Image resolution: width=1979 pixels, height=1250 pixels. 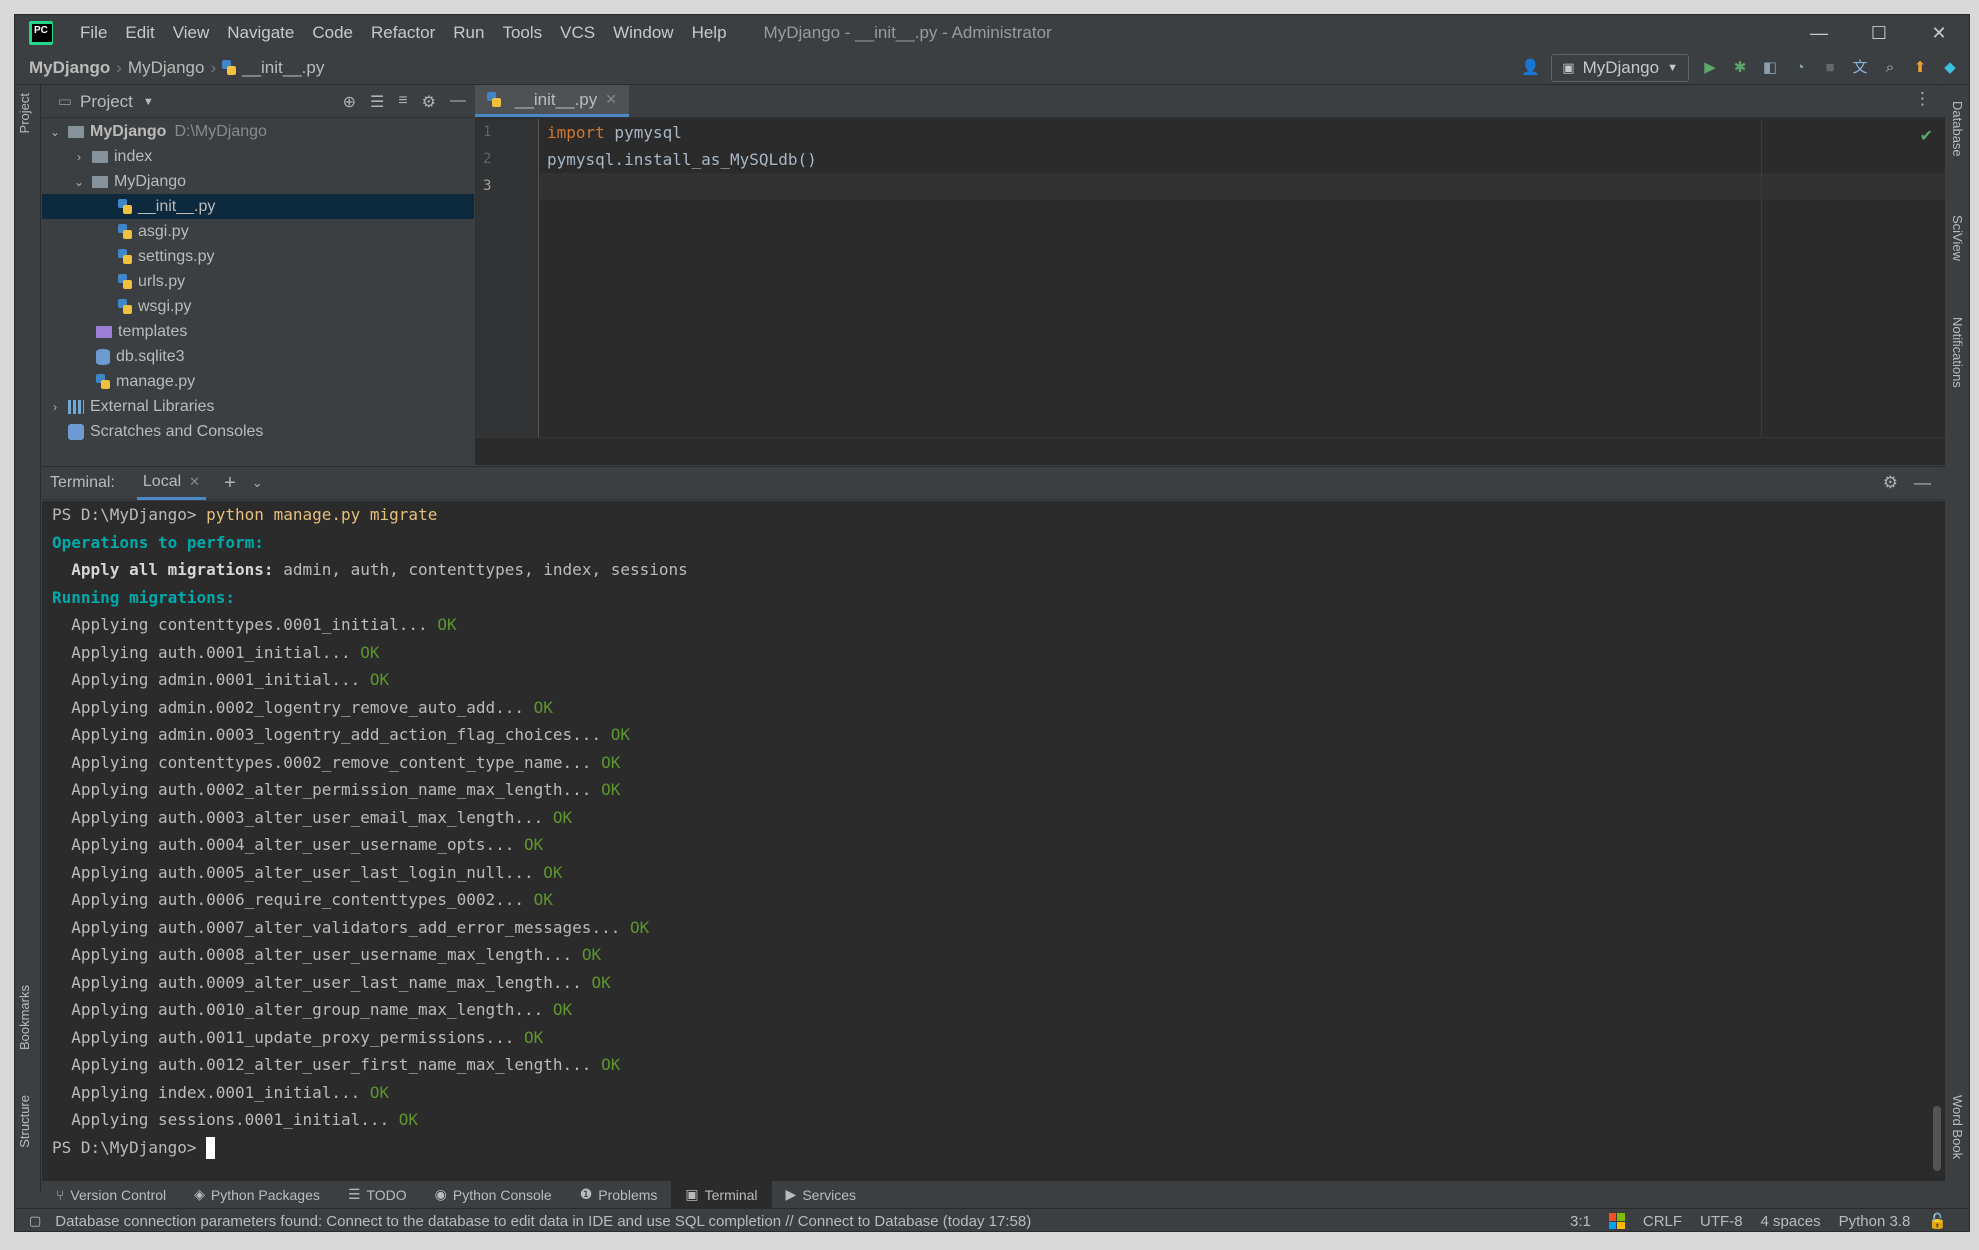 What do you see at coordinates (493, 1195) in the screenshot?
I see `toolwindow-python-console: ◉ Python Console` at bounding box center [493, 1195].